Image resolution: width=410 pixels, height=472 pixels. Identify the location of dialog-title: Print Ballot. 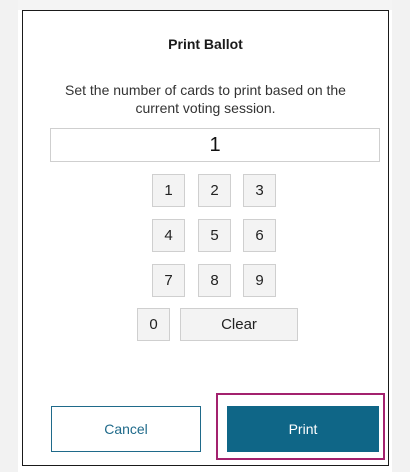
(205, 44).